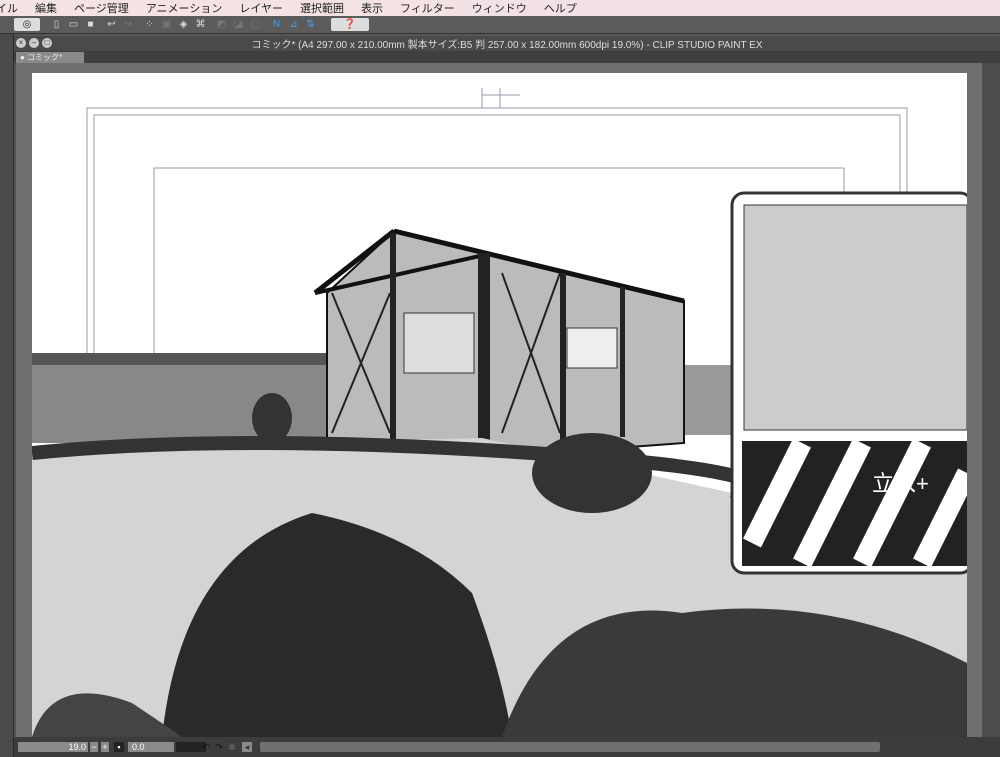  Describe the element at coordinates (310, 24) in the screenshot. I see `grid-snap-icon: ⇅` at that location.